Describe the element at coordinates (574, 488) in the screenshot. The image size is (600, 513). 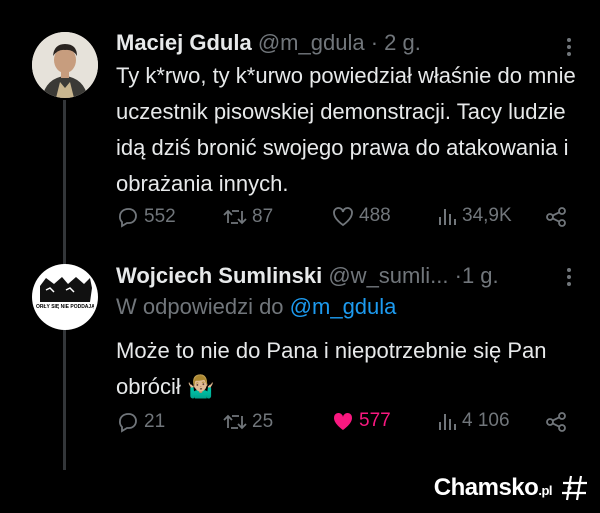
I see `hashtag-logo-icon` at that location.